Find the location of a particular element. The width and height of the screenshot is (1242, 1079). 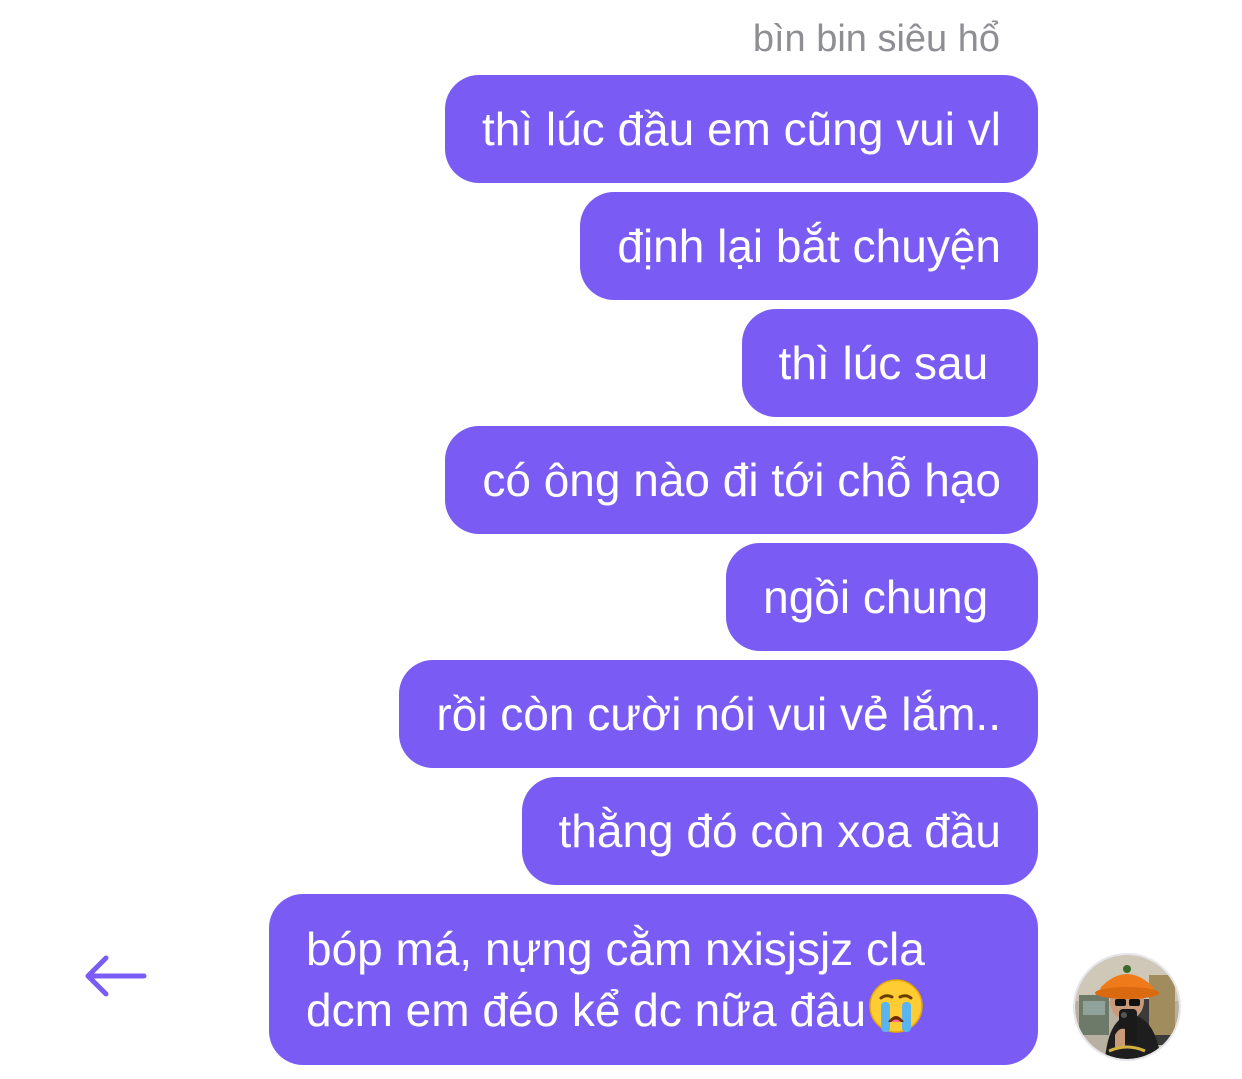

avatar-photo is located at coordinates (1127, 1007).